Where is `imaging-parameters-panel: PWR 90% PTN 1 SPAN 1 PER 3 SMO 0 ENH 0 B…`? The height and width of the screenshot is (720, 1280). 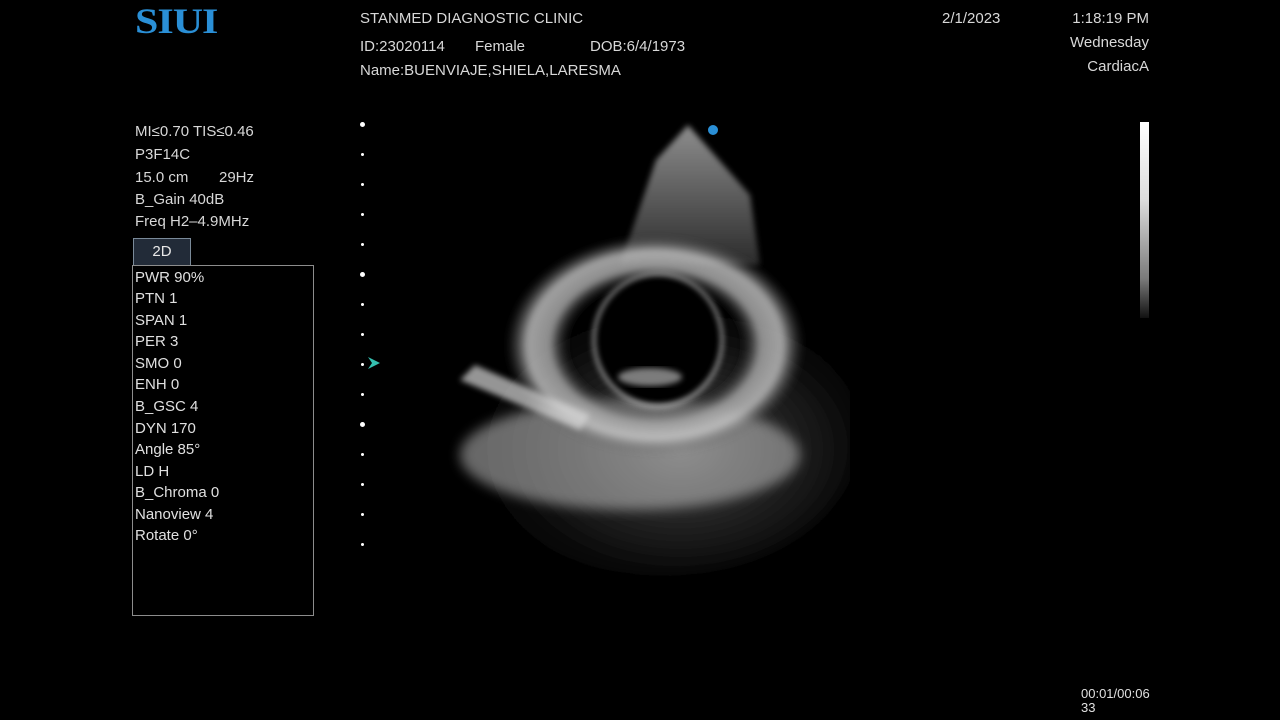
imaging-parameters-panel: PWR 90% PTN 1 SPAN 1 PER 3 SMO 0 ENH 0 B… is located at coordinates (223, 440).